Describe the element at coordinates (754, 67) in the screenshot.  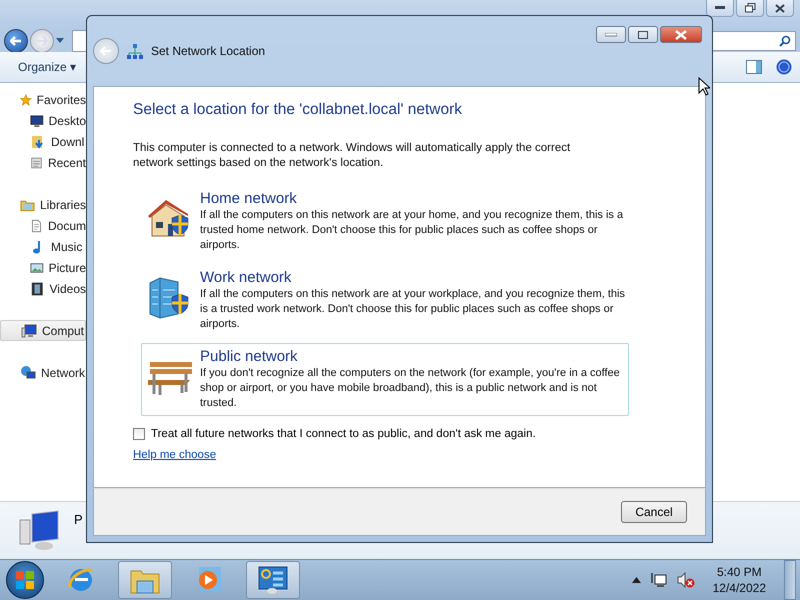
I see `preview-pane-icon` at that location.